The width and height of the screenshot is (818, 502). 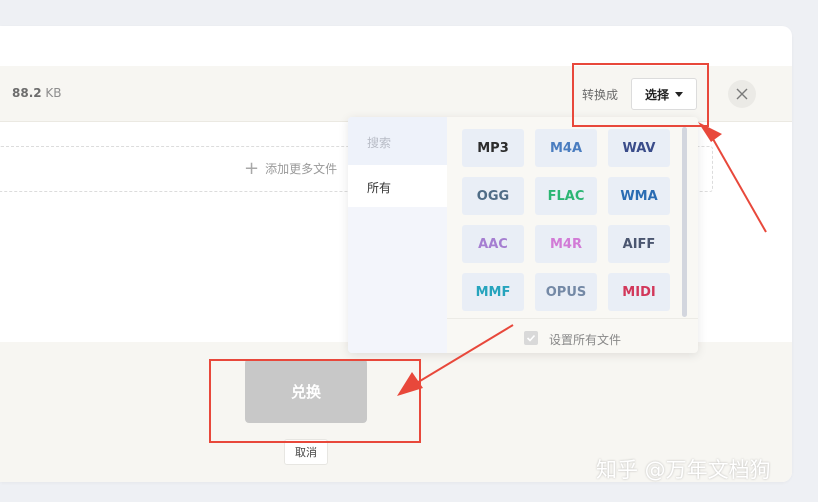 I want to click on add-more-files: + 添加更多文件, so click(x=291, y=168).